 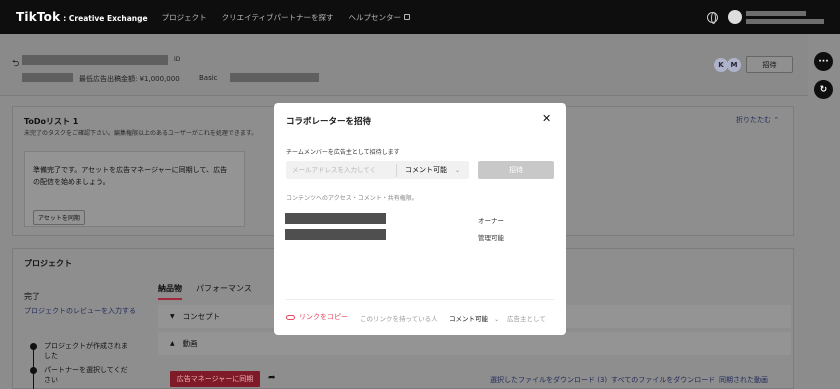 What do you see at coordinates (15, 64) in the screenshot?
I see `back-arrow-icon: ⮌` at bounding box center [15, 64].